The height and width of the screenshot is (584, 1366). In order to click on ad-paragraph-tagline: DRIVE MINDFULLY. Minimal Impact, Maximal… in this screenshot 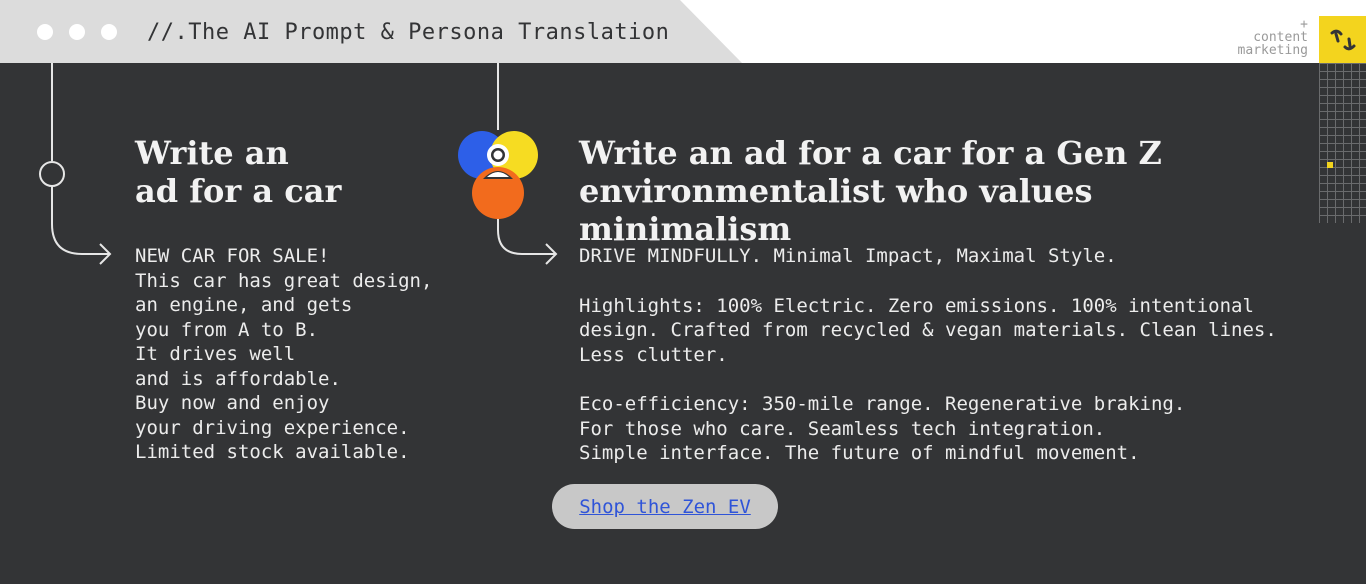, I will do `click(848, 256)`.